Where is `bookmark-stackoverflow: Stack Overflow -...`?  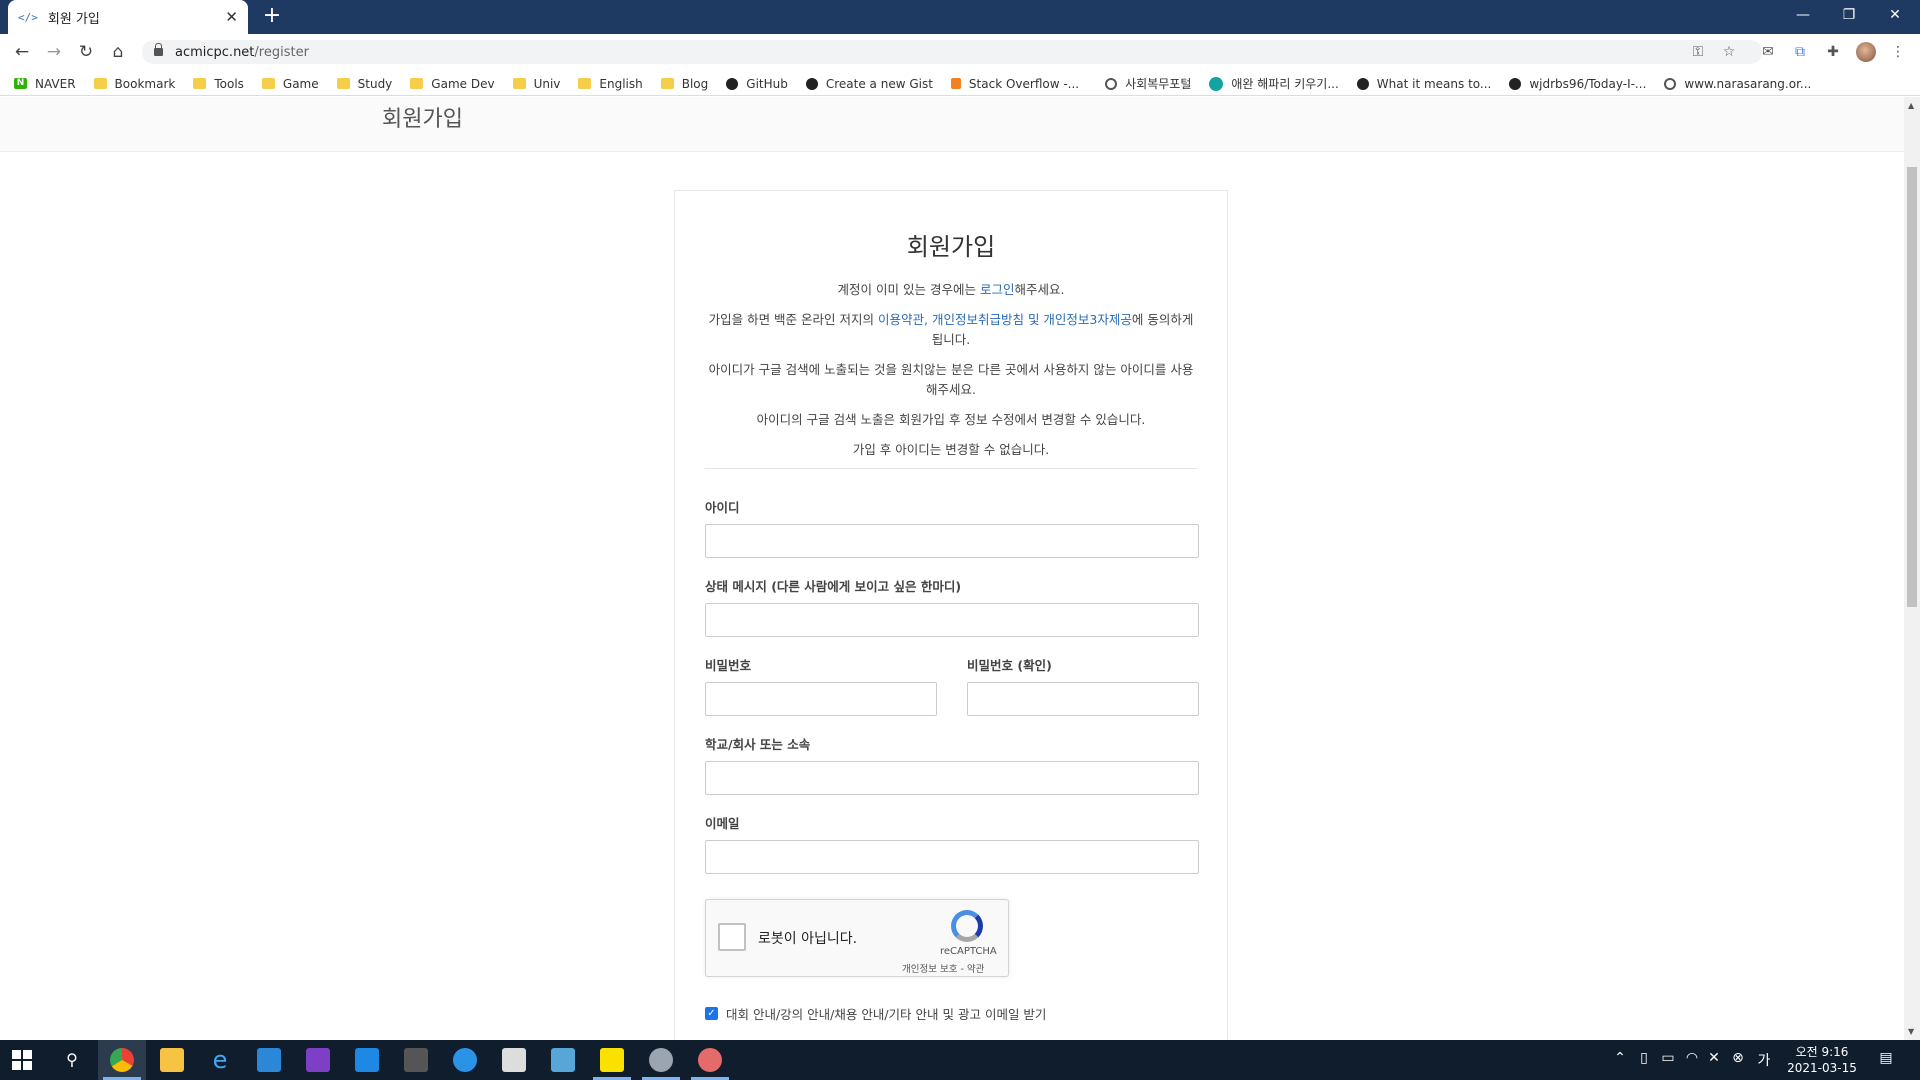
bookmark-stackoverflow: Stack Overflow -... is located at coordinates (1014, 84).